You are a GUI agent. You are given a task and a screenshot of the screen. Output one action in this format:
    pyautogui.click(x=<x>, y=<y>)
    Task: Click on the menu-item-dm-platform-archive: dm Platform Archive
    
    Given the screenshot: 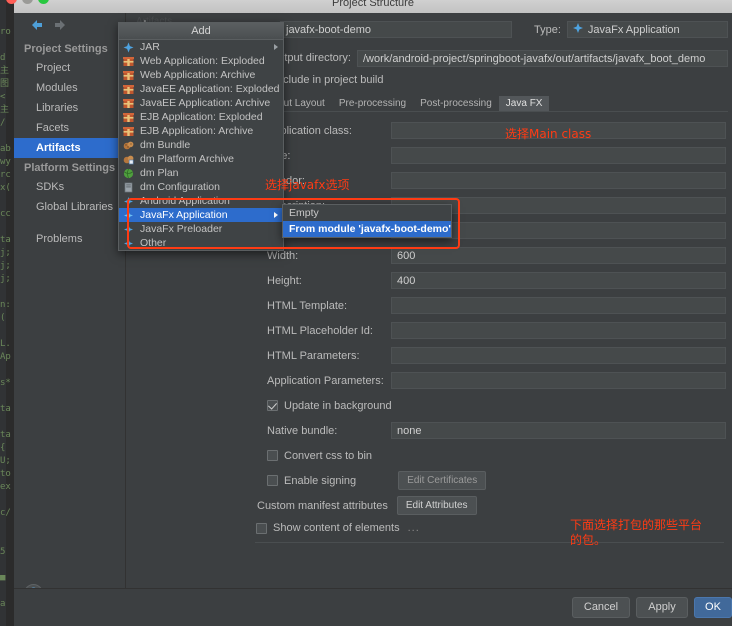 What is the action you would take?
    pyautogui.click(x=201, y=159)
    